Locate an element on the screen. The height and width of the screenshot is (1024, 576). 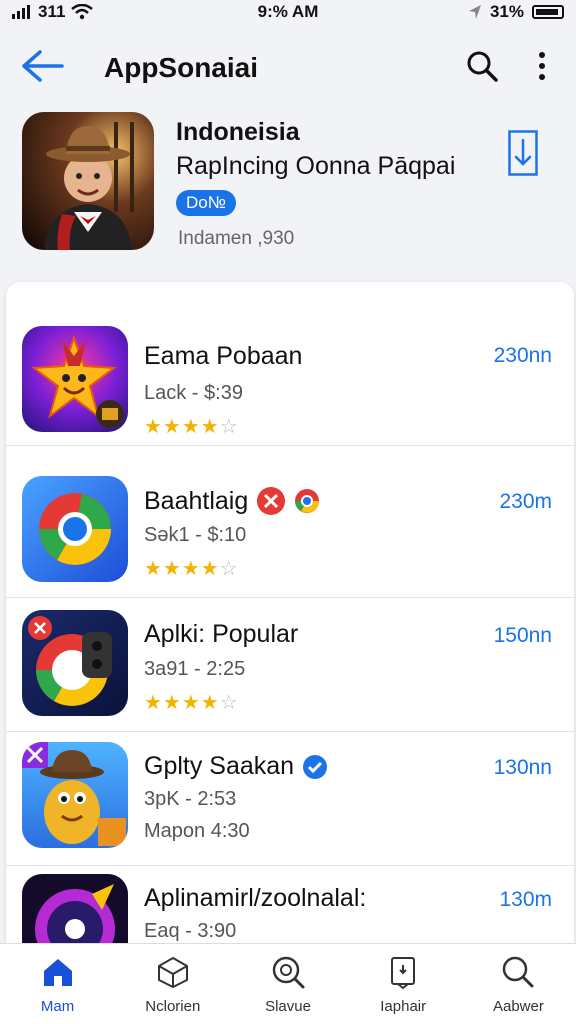
battery-icon is located at coordinates (548, 12).